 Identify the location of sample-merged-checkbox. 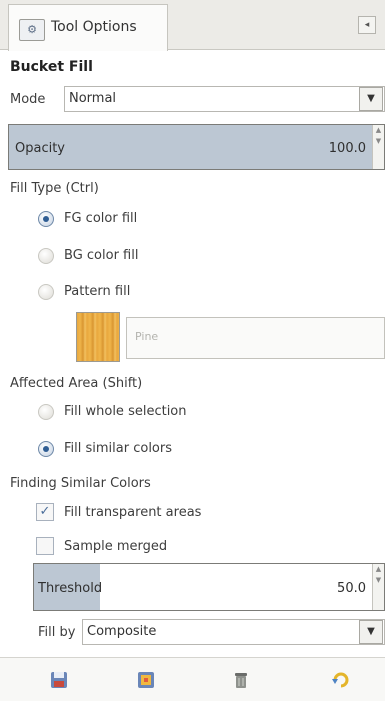
(45, 546).